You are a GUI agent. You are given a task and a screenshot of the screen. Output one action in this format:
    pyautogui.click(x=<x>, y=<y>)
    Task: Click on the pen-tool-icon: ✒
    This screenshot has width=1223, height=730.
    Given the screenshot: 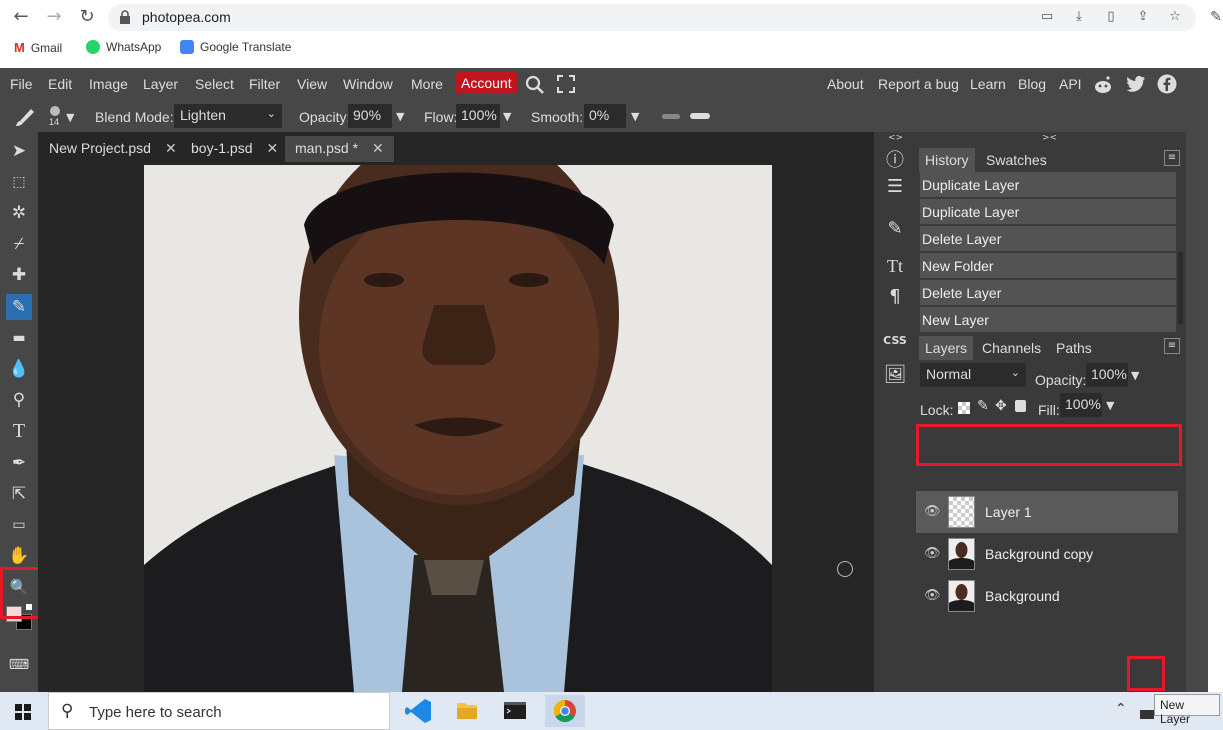 What is the action you would take?
    pyautogui.click(x=19, y=463)
    